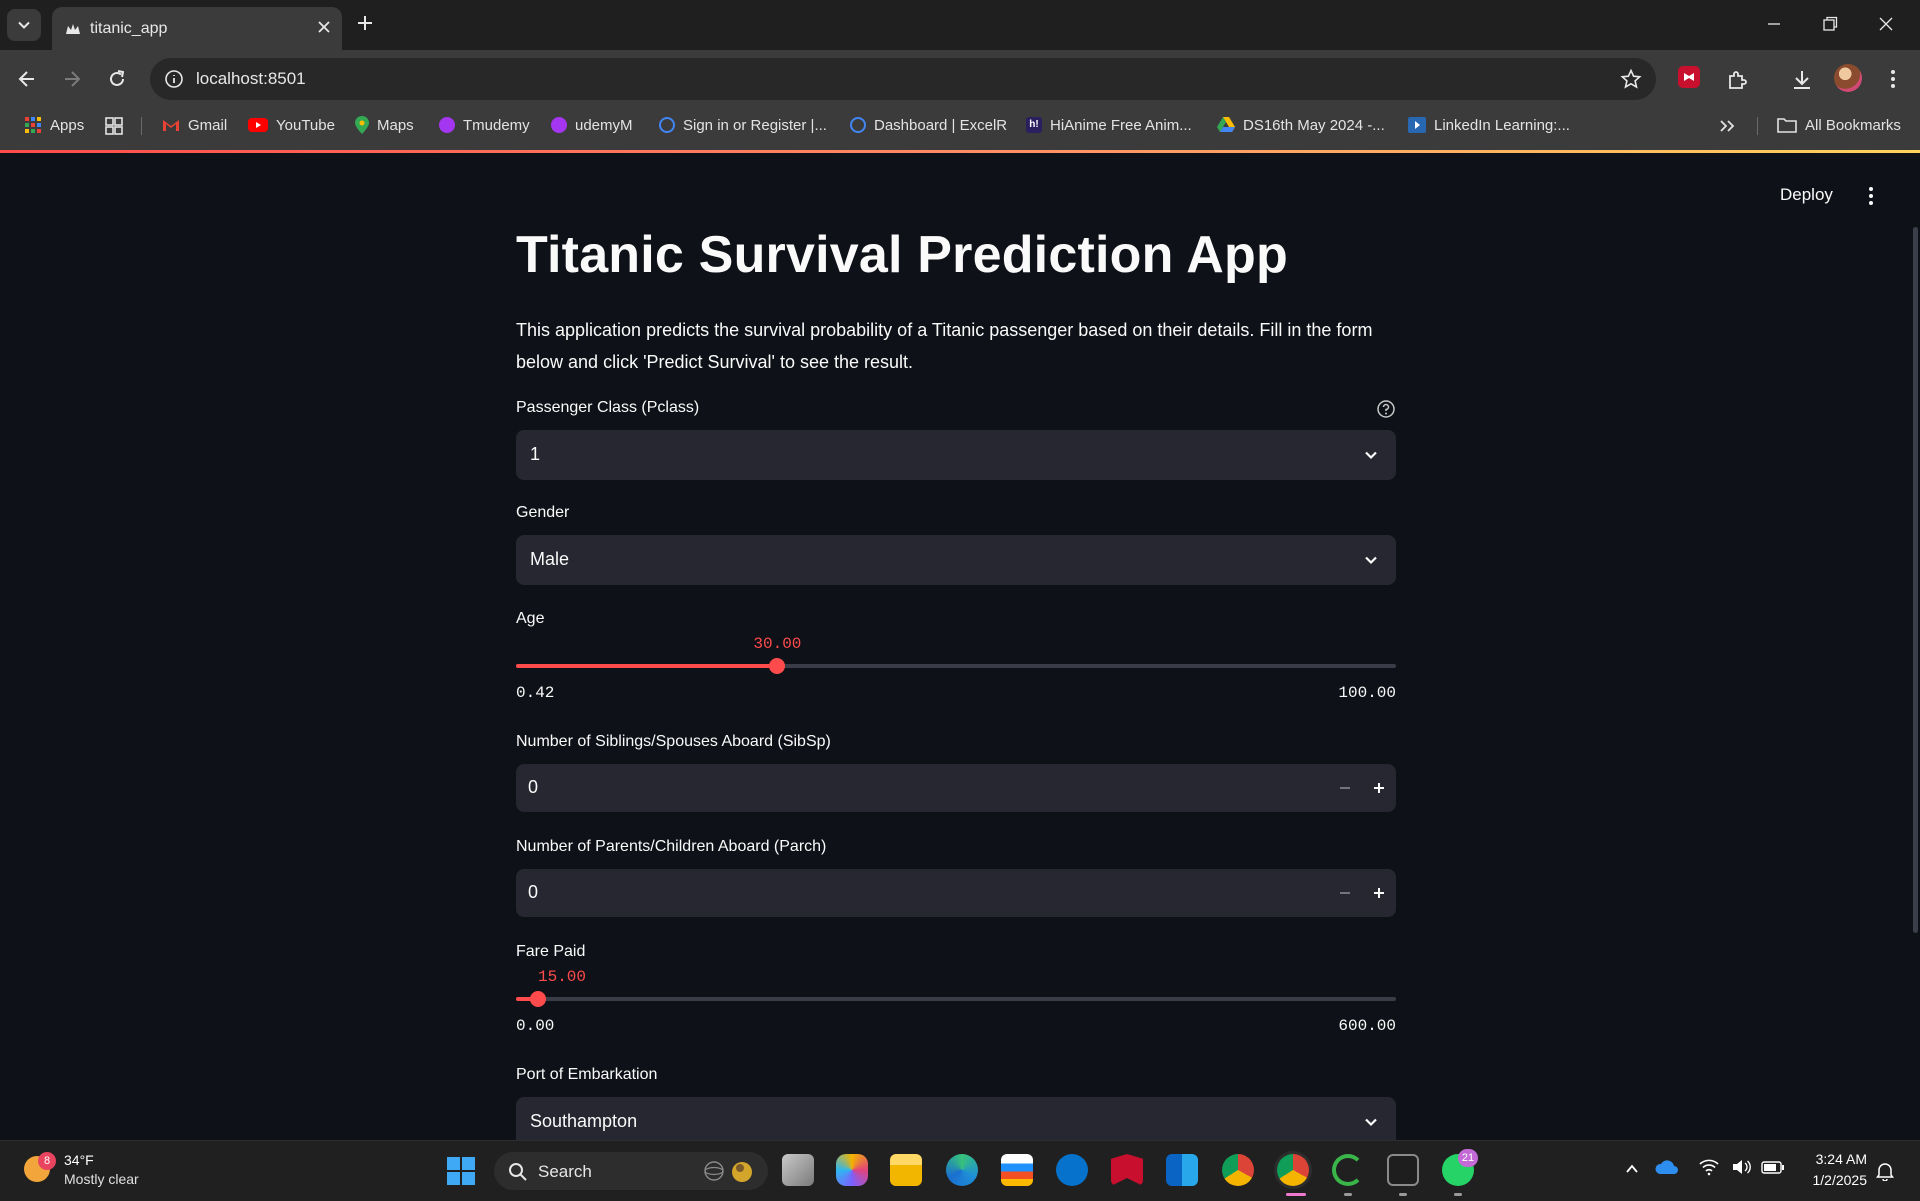 This screenshot has width=1920, height=1201. I want to click on bookmark-dashboard: Dashboard | ExcelR, so click(928, 125).